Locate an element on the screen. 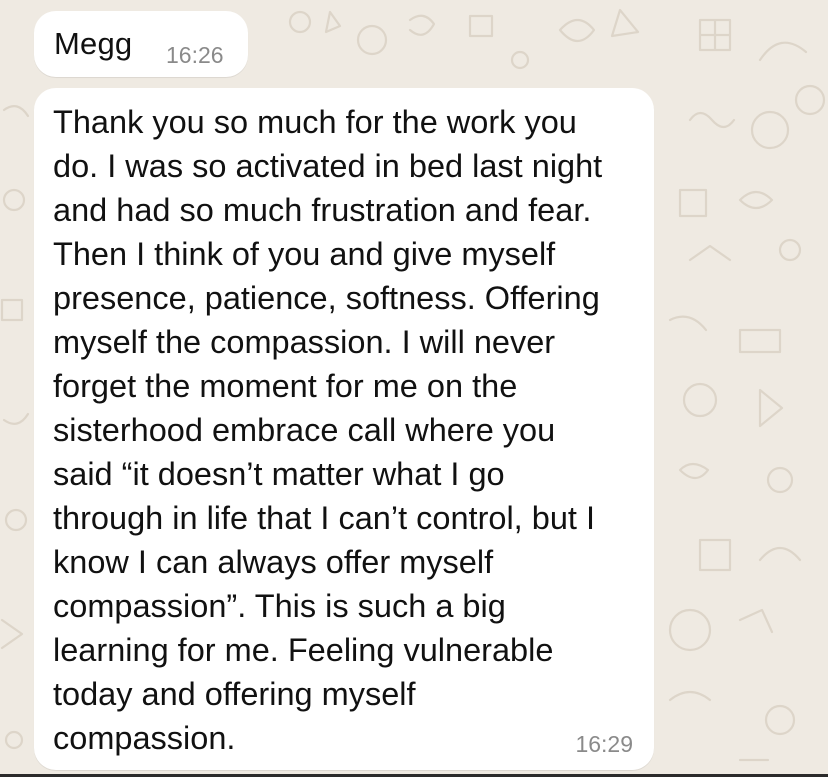  sender-header-bubble: Megg 16:26 is located at coordinates (141, 44).